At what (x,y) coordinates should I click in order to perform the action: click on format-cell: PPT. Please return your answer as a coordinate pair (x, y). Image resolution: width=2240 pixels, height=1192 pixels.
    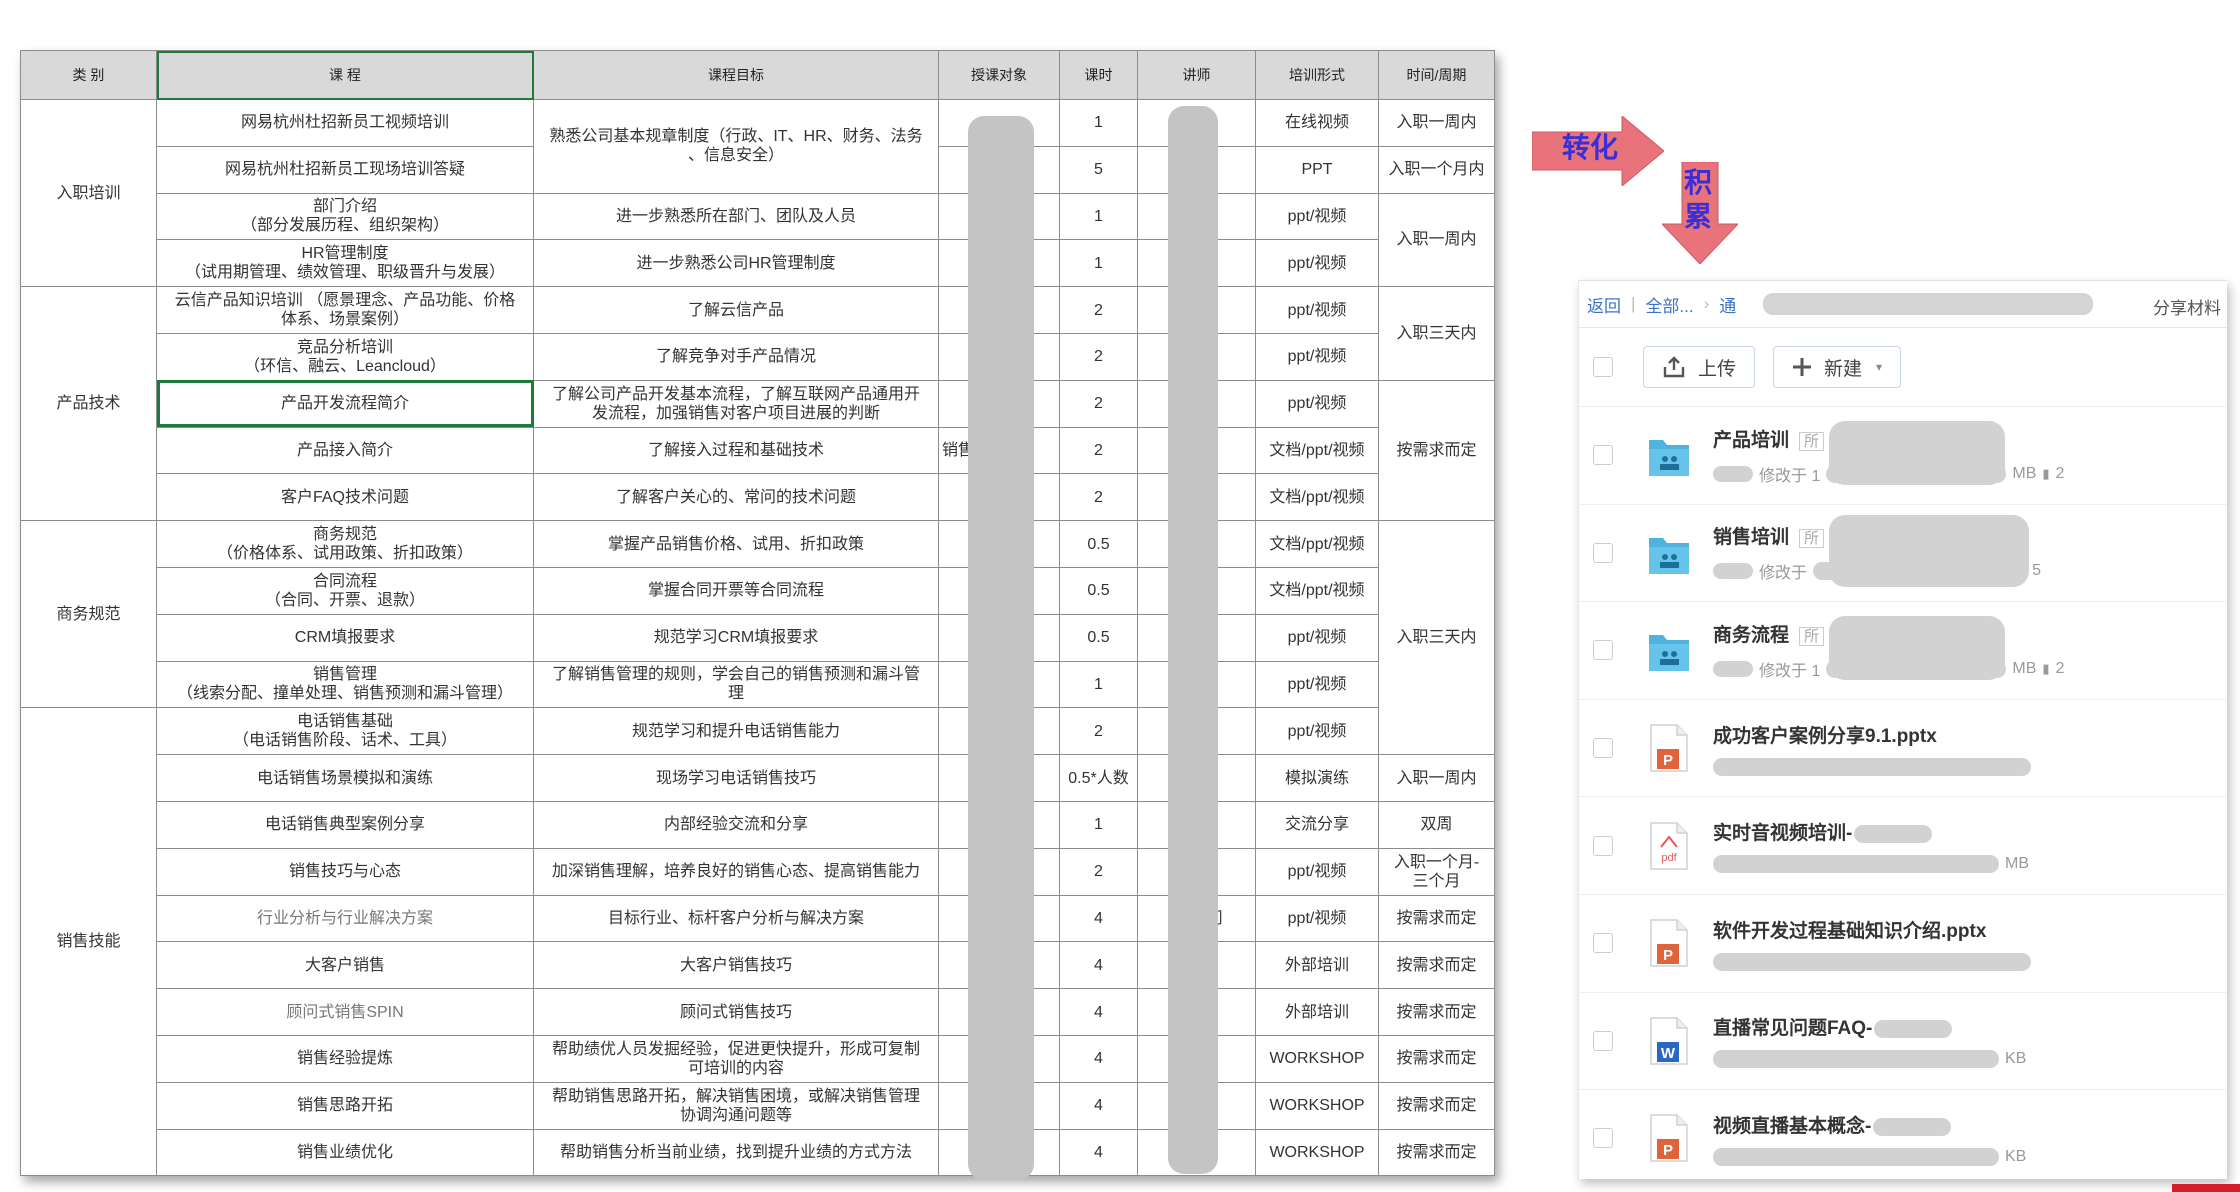
    Looking at the image, I should click on (1317, 169).